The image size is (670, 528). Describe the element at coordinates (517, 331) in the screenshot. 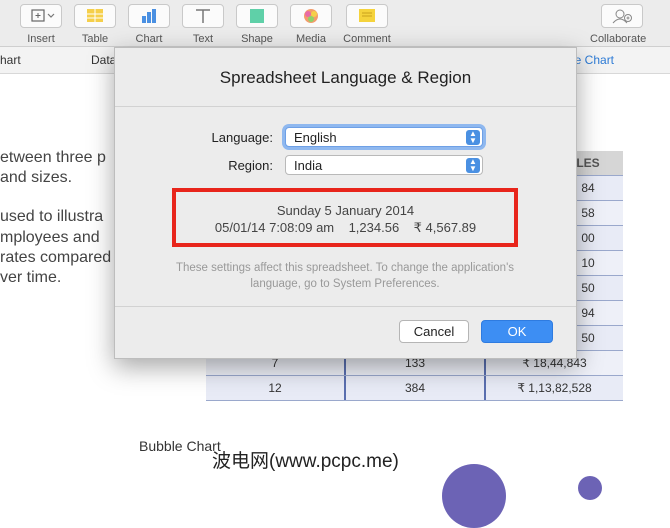

I see `ok-button: OK` at that location.